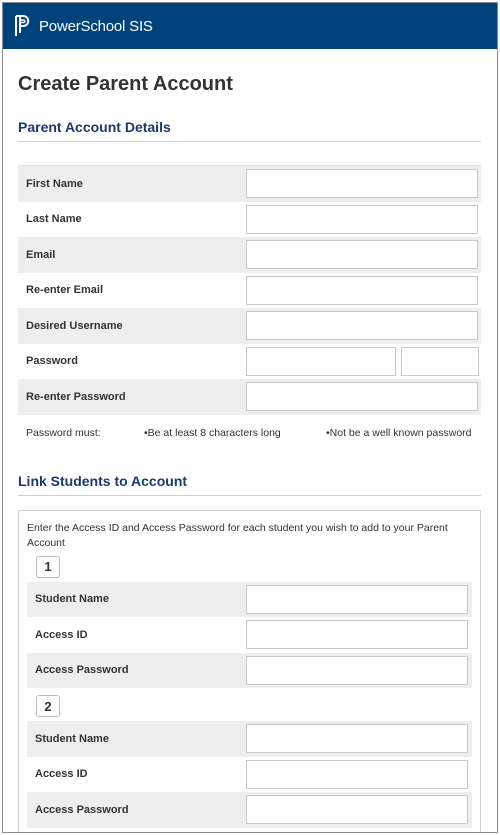 The height and width of the screenshot is (835, 500). I want to click on last-name-row: Last Name, so click(249, 219).